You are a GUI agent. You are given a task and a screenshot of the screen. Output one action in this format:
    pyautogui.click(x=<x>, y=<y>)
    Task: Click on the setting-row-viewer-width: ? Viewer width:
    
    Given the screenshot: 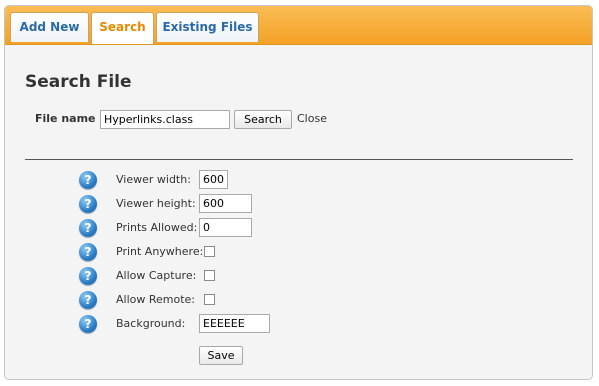 What is the action you would take?
    pyautogui.click(x=298, y=180)
    